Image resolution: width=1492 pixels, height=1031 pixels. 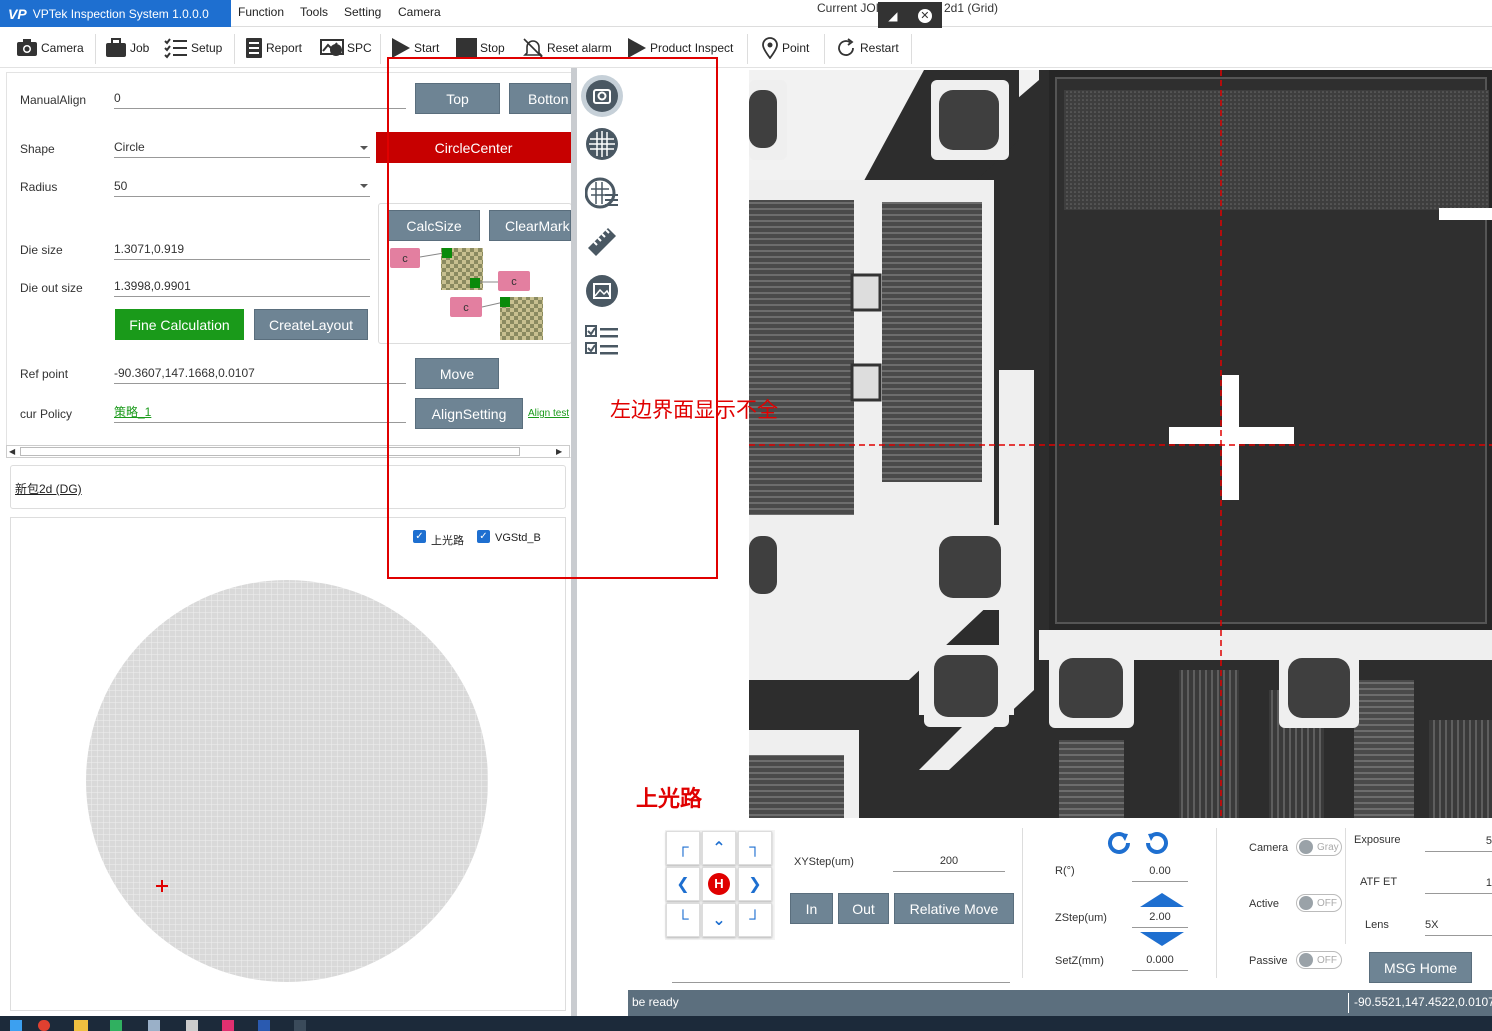 I want to click on passive-label: Passive, so click(x=1268, y=961).